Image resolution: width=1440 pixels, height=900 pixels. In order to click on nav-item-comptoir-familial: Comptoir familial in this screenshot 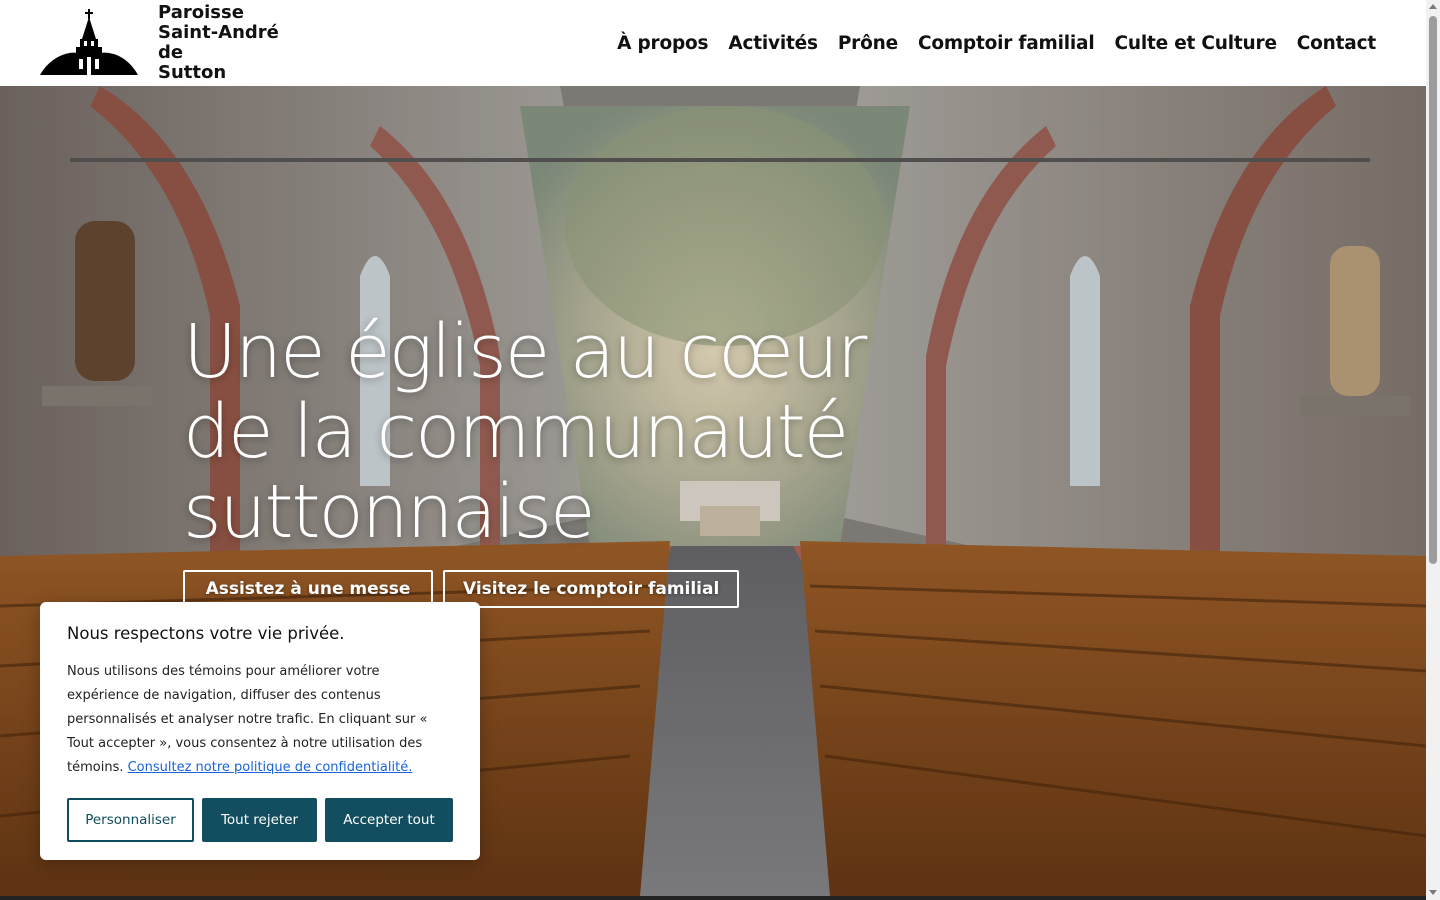, I will do `click(1006, 43)`.